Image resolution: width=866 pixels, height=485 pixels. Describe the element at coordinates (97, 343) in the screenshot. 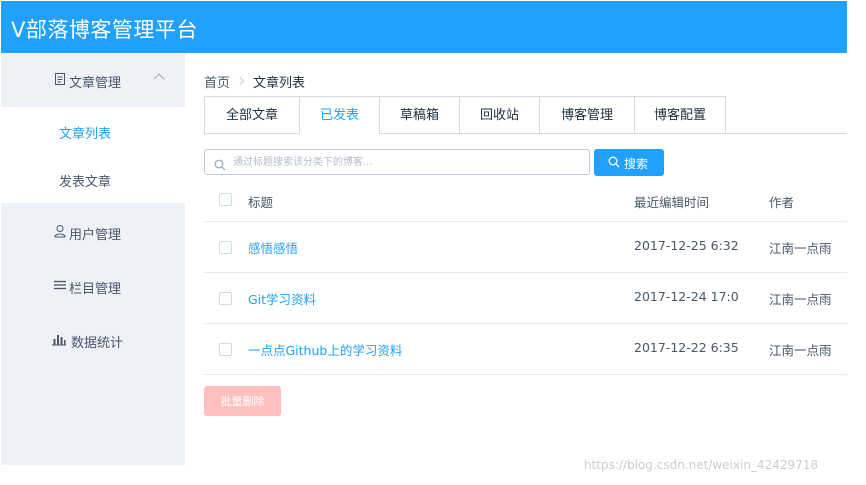

I see `sidebar-group-label: 数据统计` at that location.